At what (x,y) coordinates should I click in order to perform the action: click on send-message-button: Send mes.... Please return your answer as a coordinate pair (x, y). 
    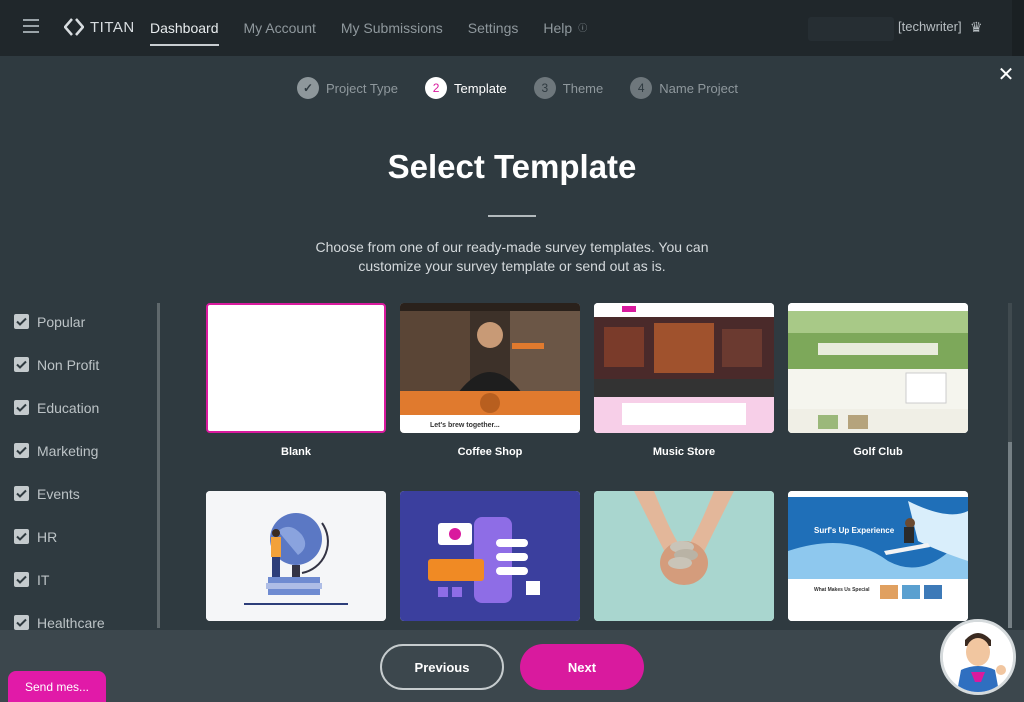
    Looking at the image, I should click on (57, 686).